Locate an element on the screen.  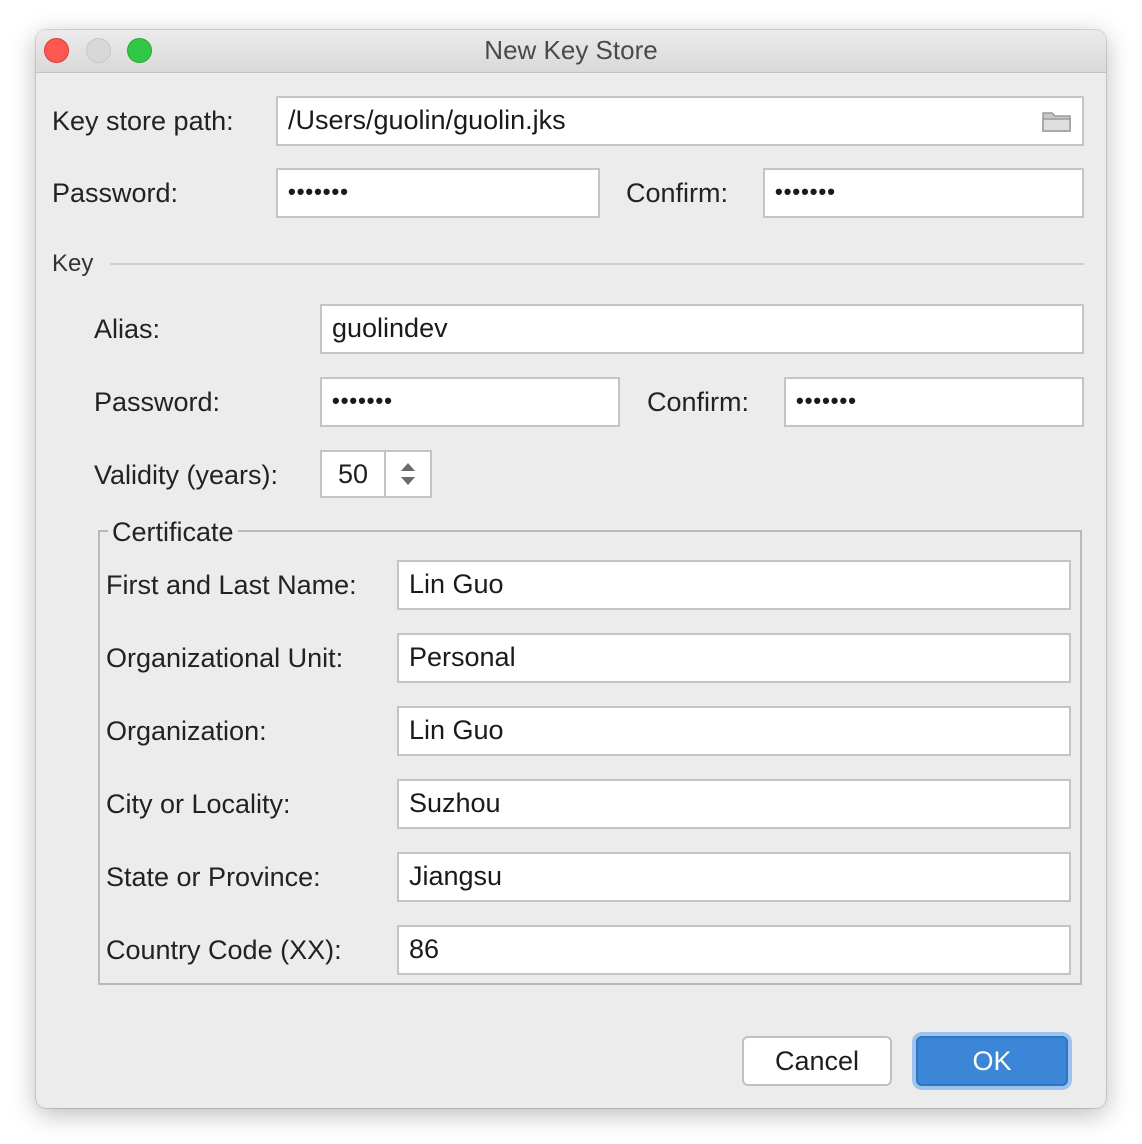
cert-field-label: State or Province: is located at coordinates (213, 877).